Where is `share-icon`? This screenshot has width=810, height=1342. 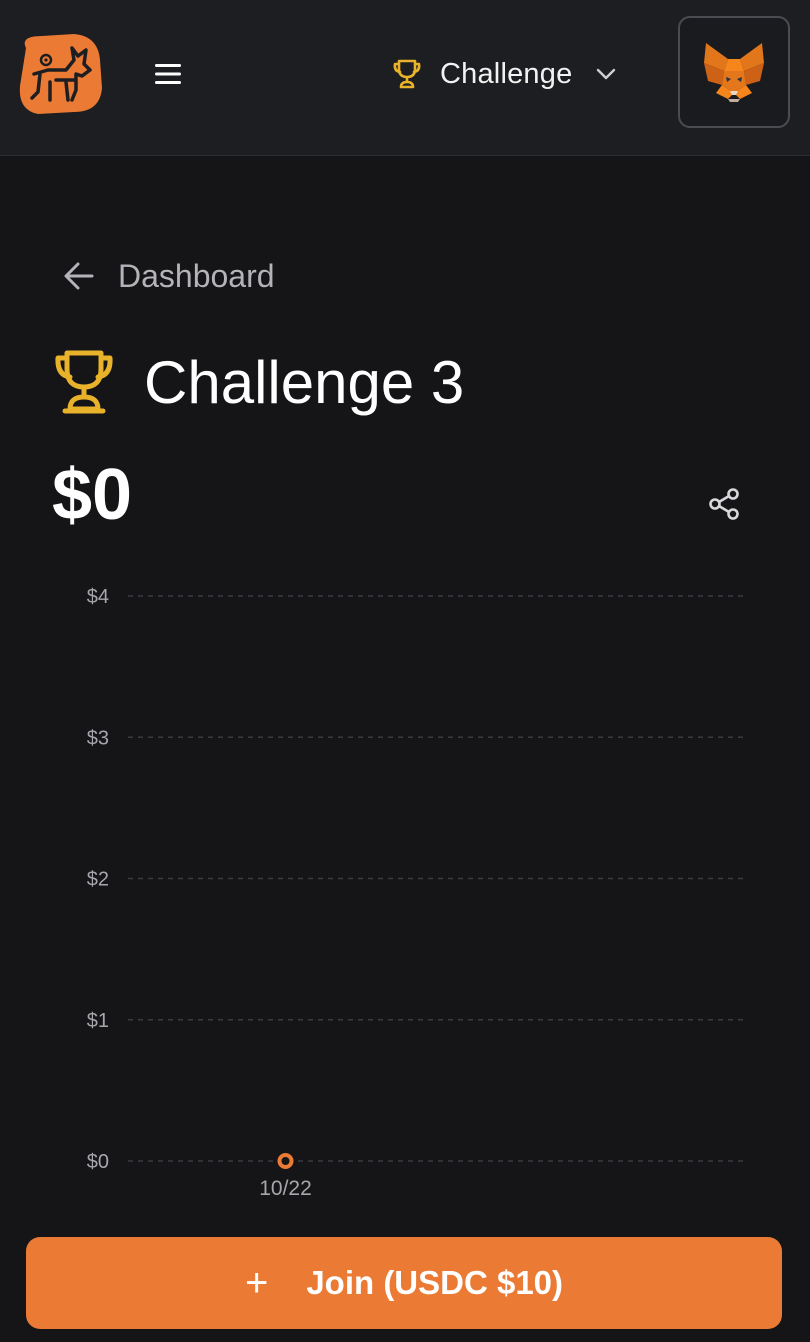
share-icon is located at coordinates (724, 504).